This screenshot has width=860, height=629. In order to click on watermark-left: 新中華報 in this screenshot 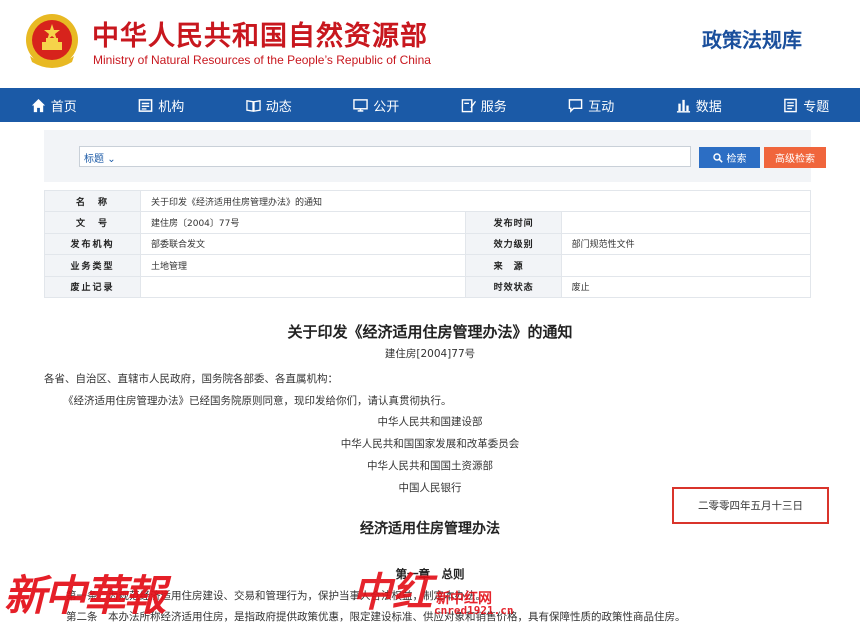, I will do `click(85, 595)`.